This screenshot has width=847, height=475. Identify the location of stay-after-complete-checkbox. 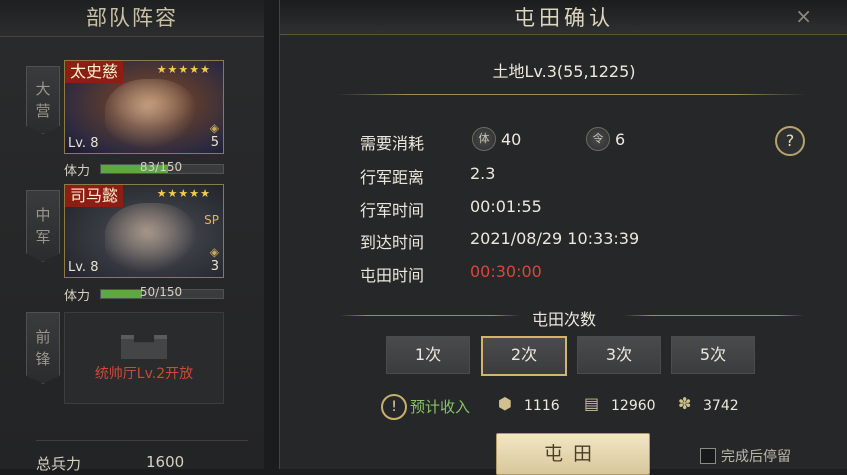
(708, 456).